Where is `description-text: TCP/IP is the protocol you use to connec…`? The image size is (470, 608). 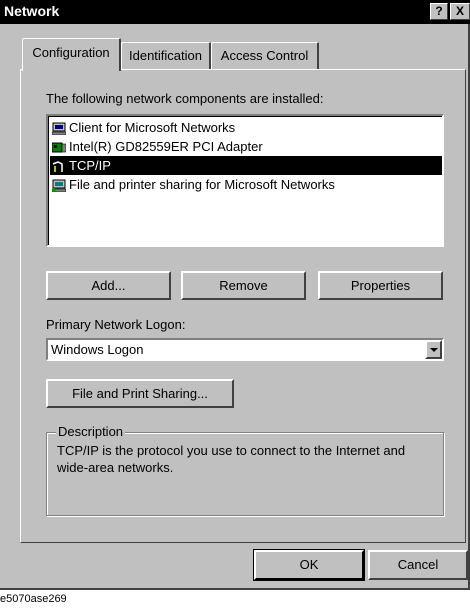 description-text: TCP/IP is the protocol you use to connec… is located at coordinates (231, 459).